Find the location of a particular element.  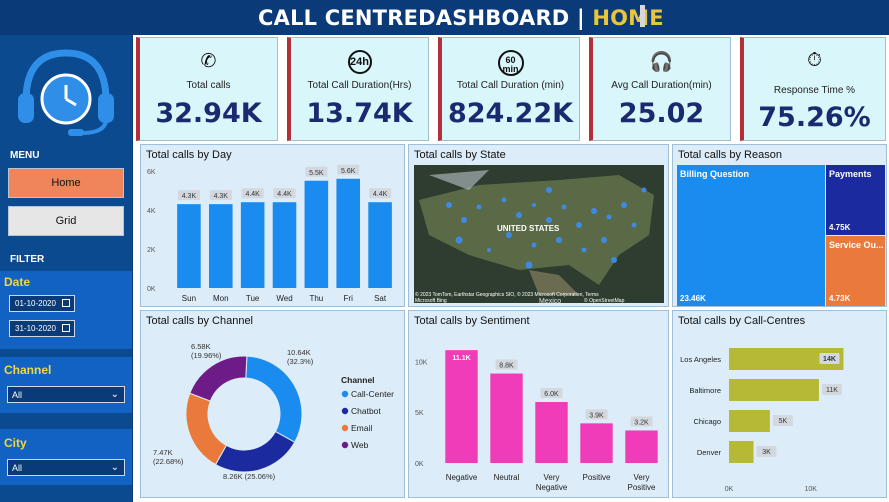

home-button: Home is located at coordinates (66, 183).